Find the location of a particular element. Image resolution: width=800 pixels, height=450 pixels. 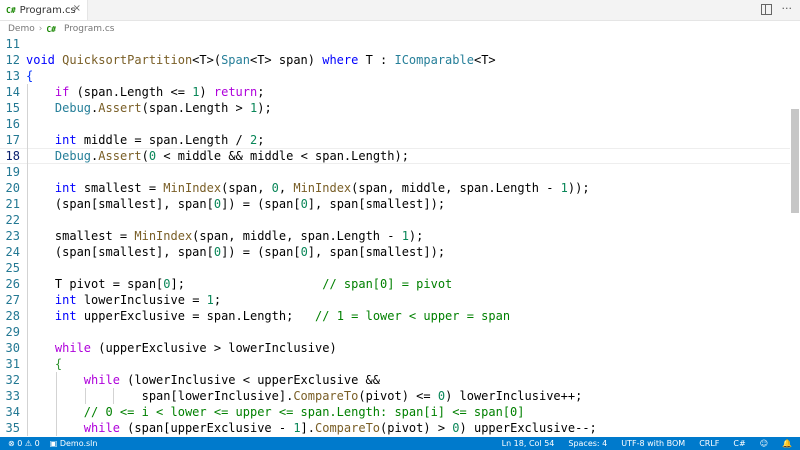

code-token: (span, is located at coordinates (246, 188).